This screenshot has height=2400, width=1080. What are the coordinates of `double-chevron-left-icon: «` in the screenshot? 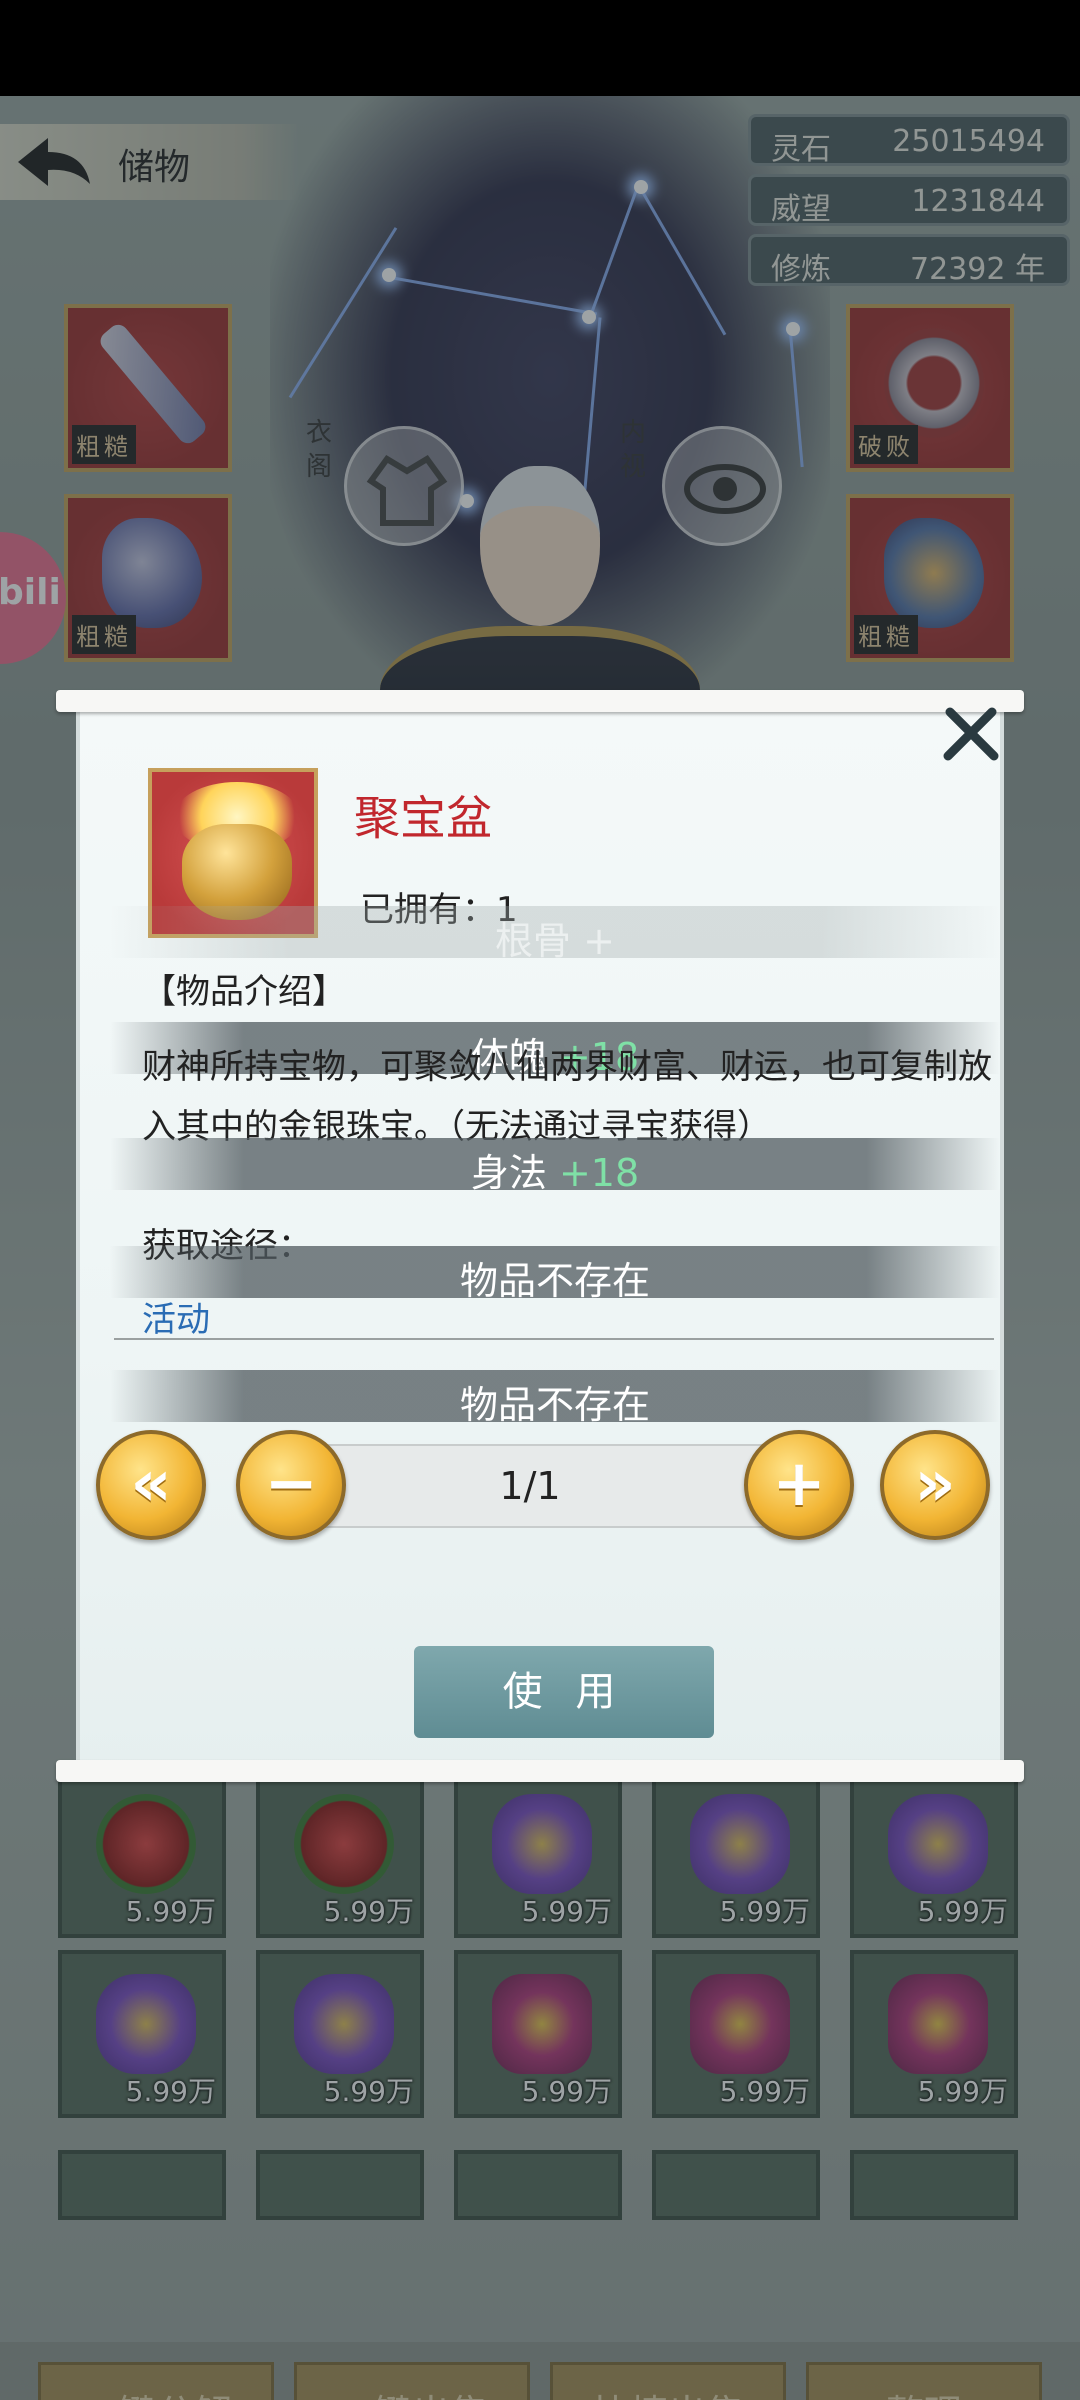 It's located at (151, 1484).